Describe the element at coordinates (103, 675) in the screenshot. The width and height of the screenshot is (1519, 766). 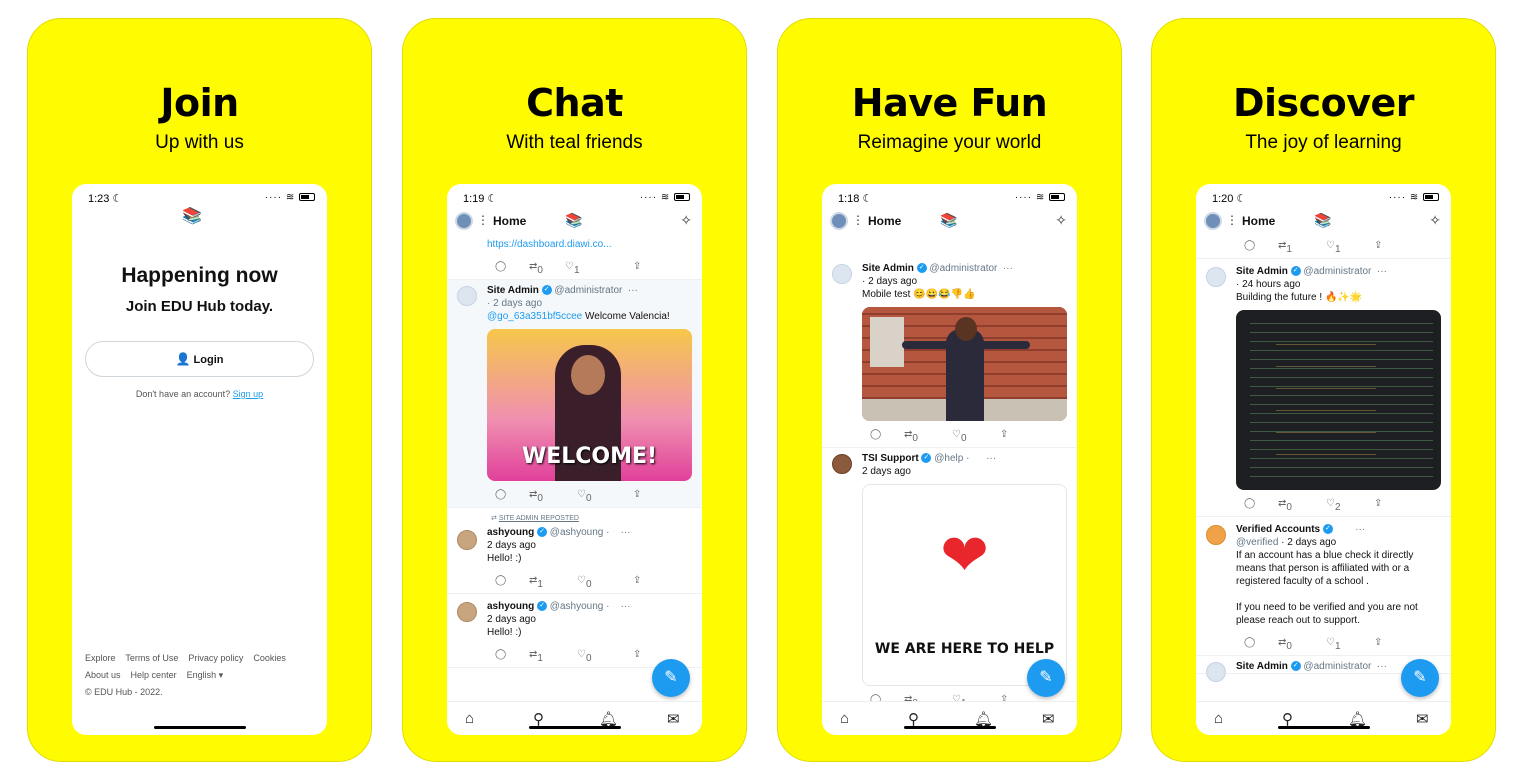
I see `footer-link-about: About us` at that location.